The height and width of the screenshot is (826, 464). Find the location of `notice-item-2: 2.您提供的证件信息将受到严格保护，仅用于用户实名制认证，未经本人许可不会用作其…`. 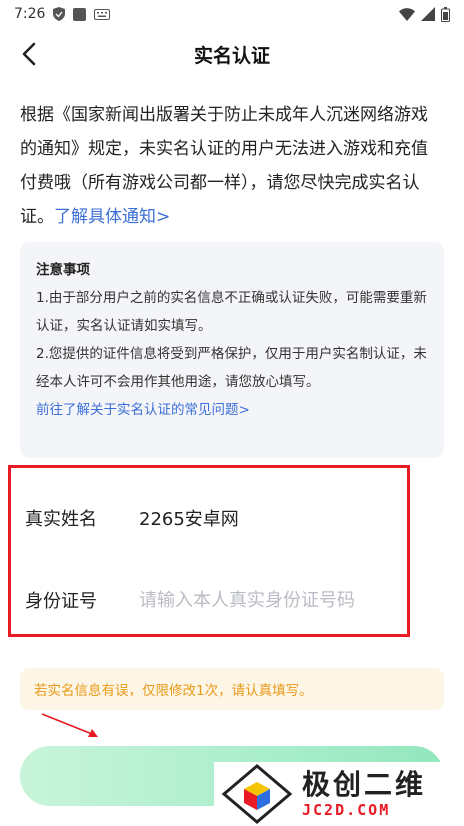

notice-item-2: 2.您提供的证件信息将受到严格保护，仅用于用户实名制认证，未经本人许可不会用作其… is located at coordinates (231, 368).